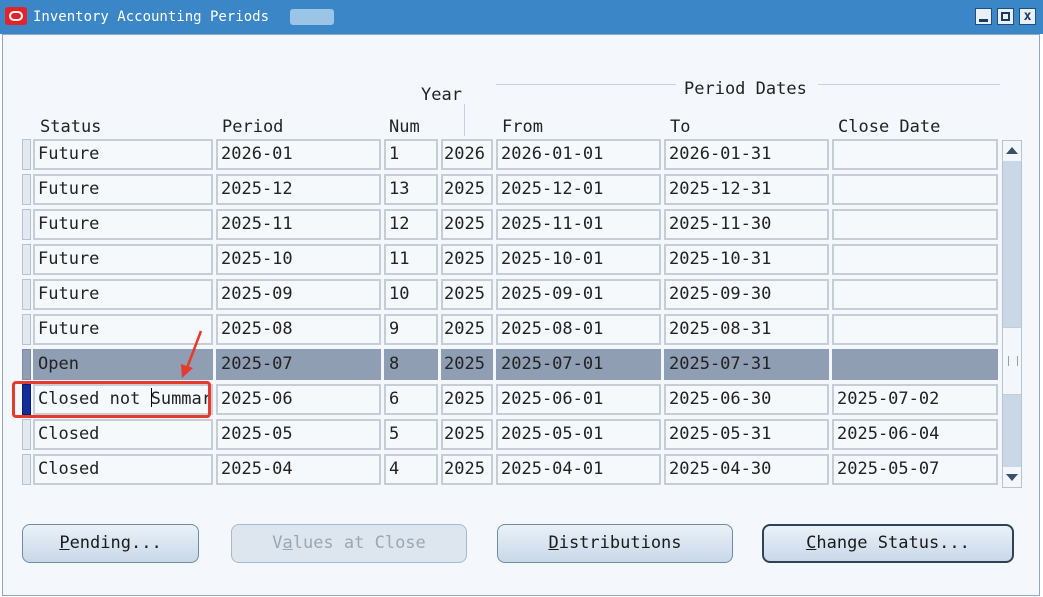  I want to click on period-cell: 2025-08, so click(298, 329).